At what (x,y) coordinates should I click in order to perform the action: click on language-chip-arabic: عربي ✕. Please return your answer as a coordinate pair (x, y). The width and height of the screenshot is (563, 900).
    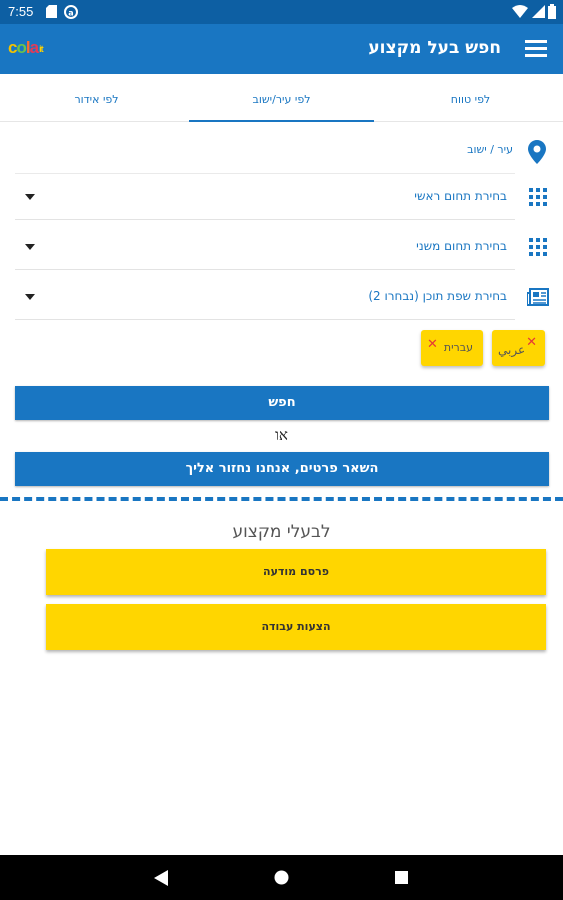
    Looking at the image, I should click on (518, 348).